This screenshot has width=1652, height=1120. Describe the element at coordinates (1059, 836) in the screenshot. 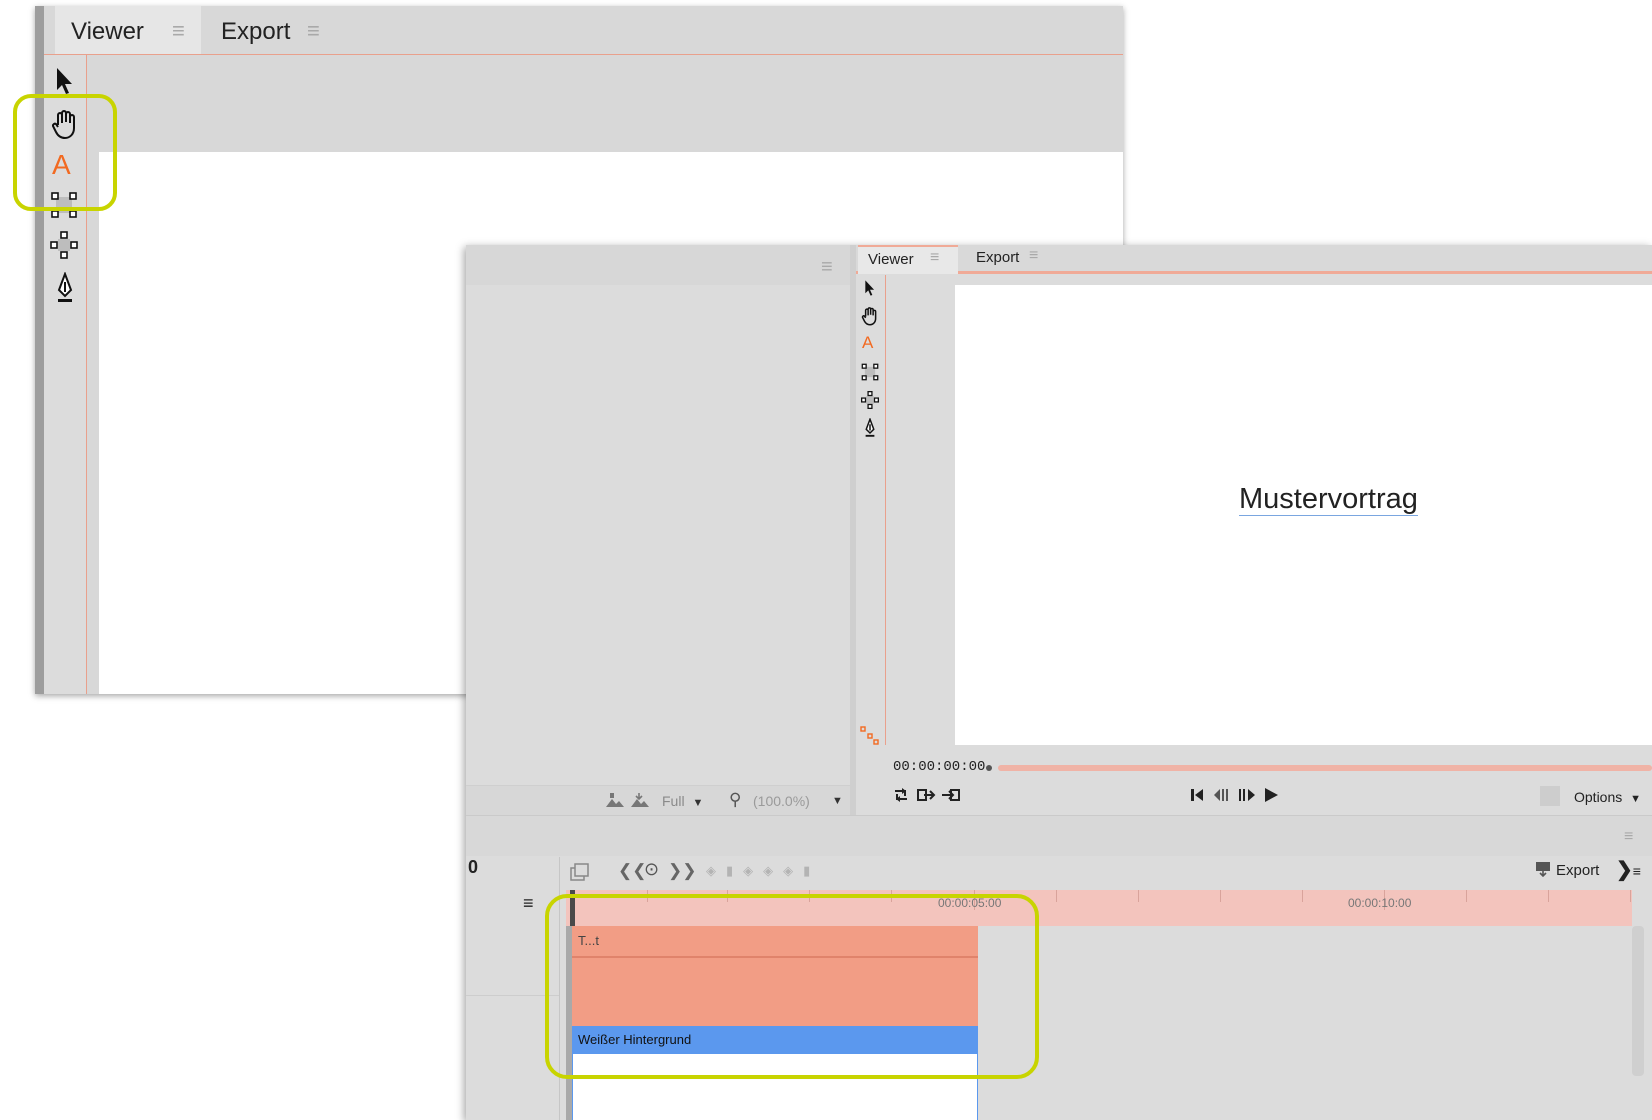

I see `timeline-header` at that location.